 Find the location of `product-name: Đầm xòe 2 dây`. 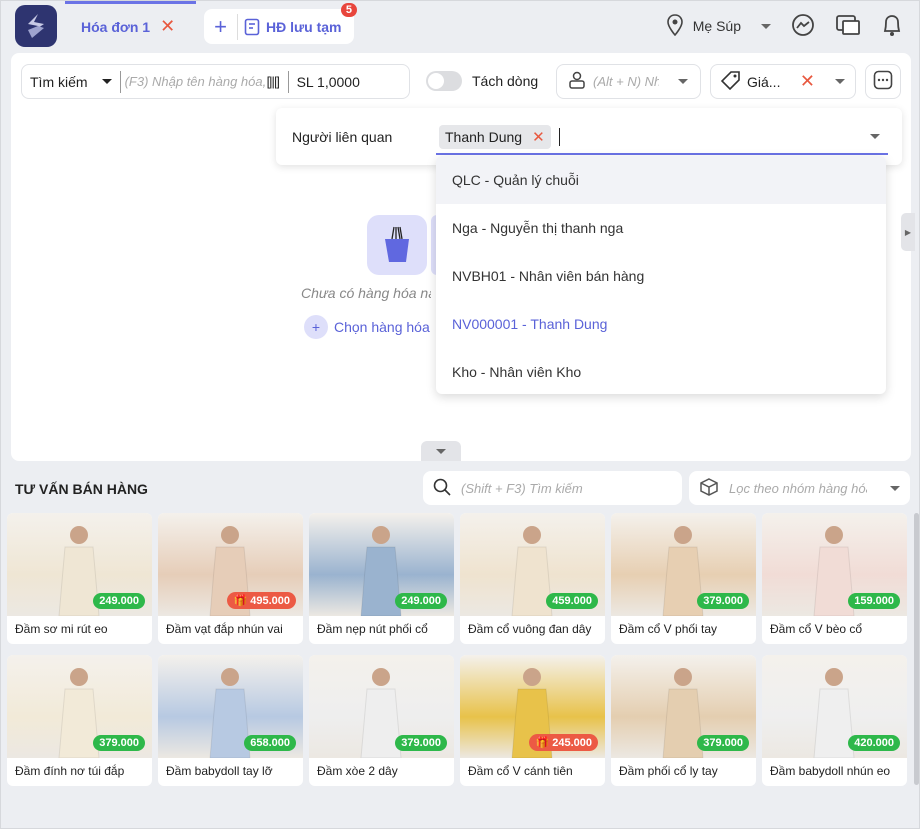

product-name: Đầm xòe 2 dây is located at coordinates (357, 771).